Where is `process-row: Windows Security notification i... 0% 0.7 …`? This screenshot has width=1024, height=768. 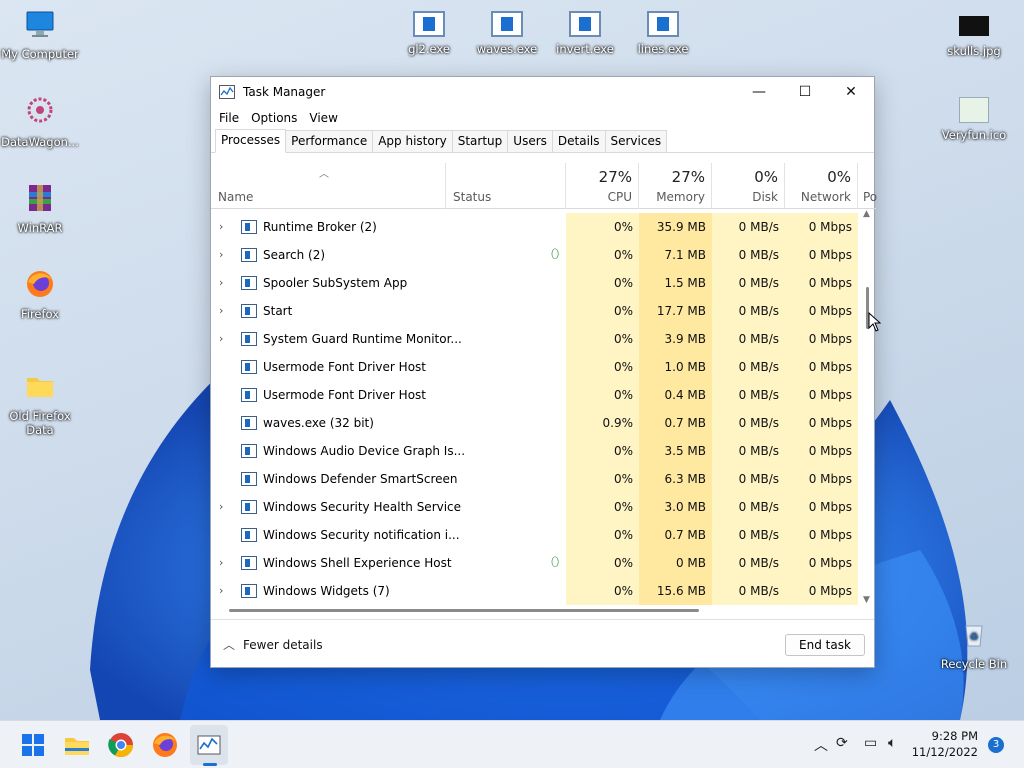
process-row: Windows Security notification i... 0% 0.7 … is located at coordinates (535, 535).